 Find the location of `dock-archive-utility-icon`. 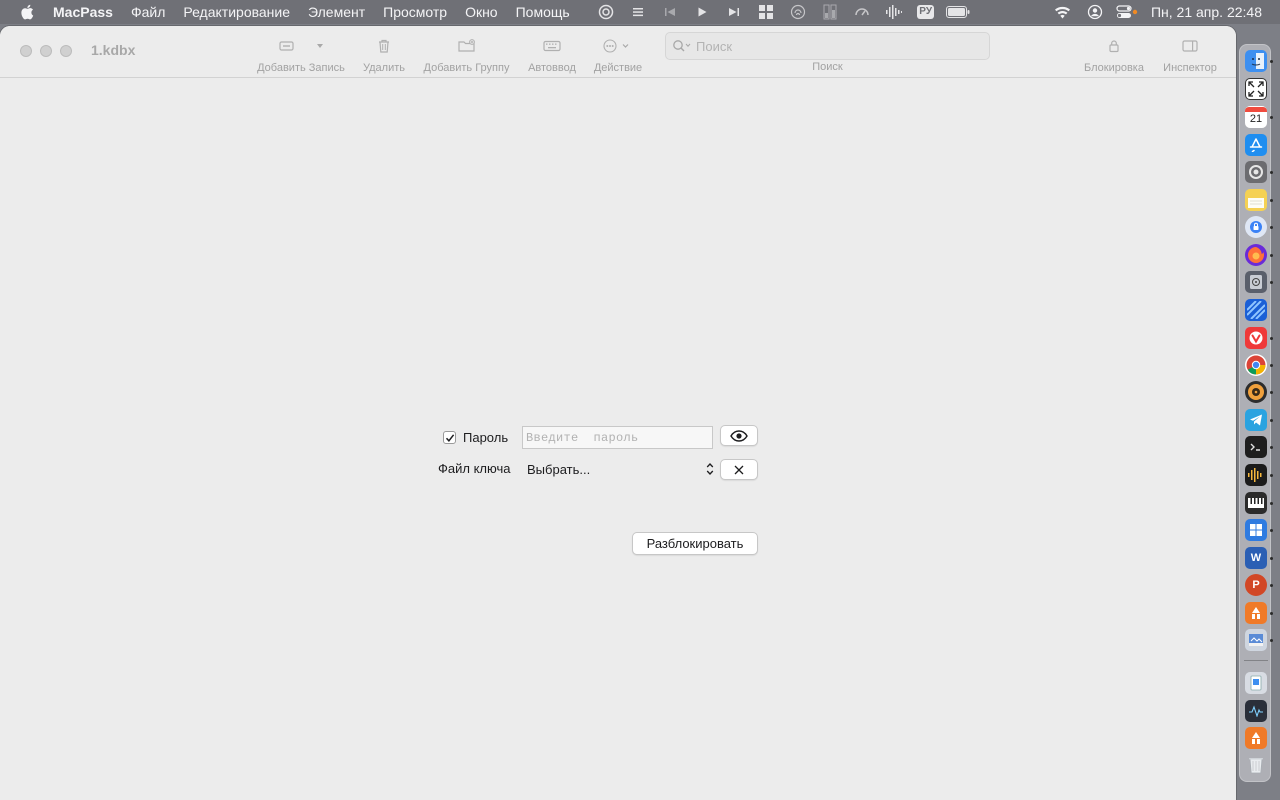

dock-archive-utility-icon is located at coordinates (1256, 738).